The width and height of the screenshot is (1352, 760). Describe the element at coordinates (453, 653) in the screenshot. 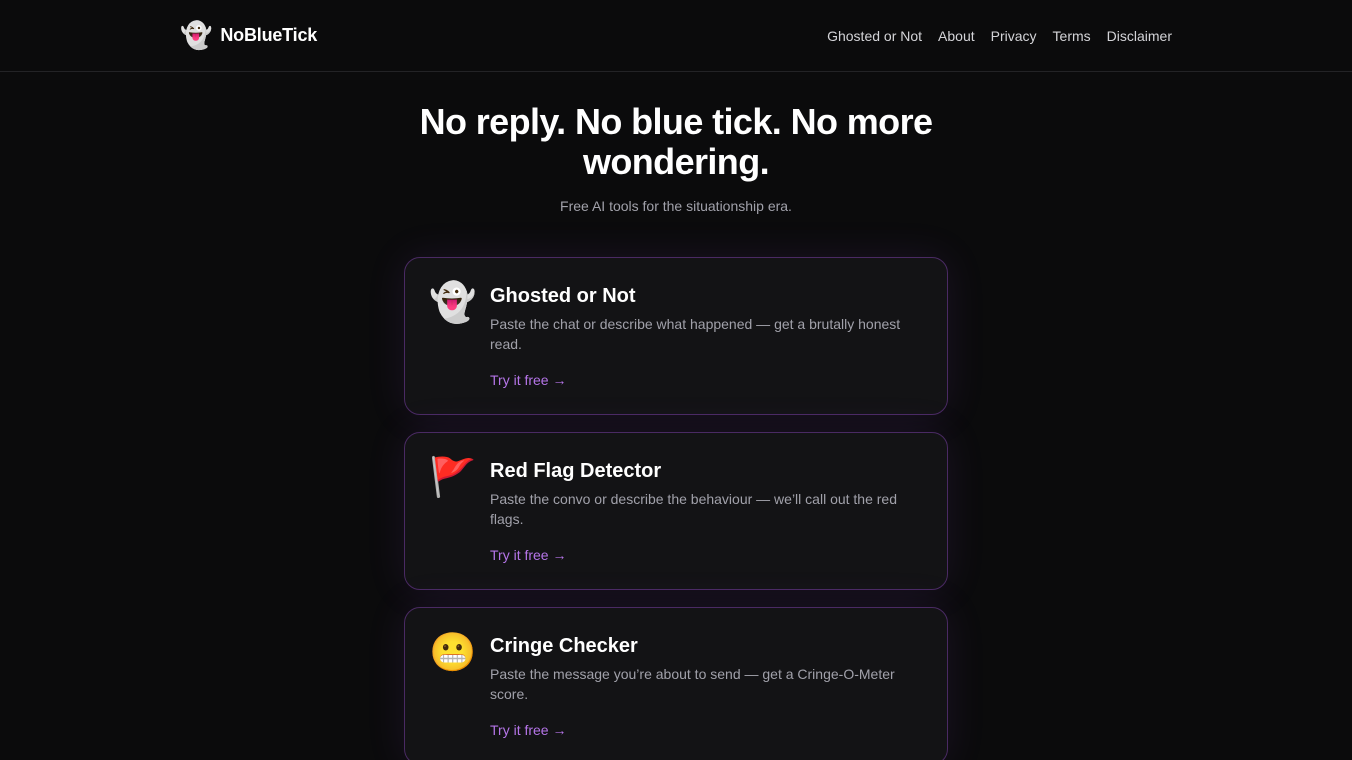

I see `grimacing-face-icon: 😬` at that location.